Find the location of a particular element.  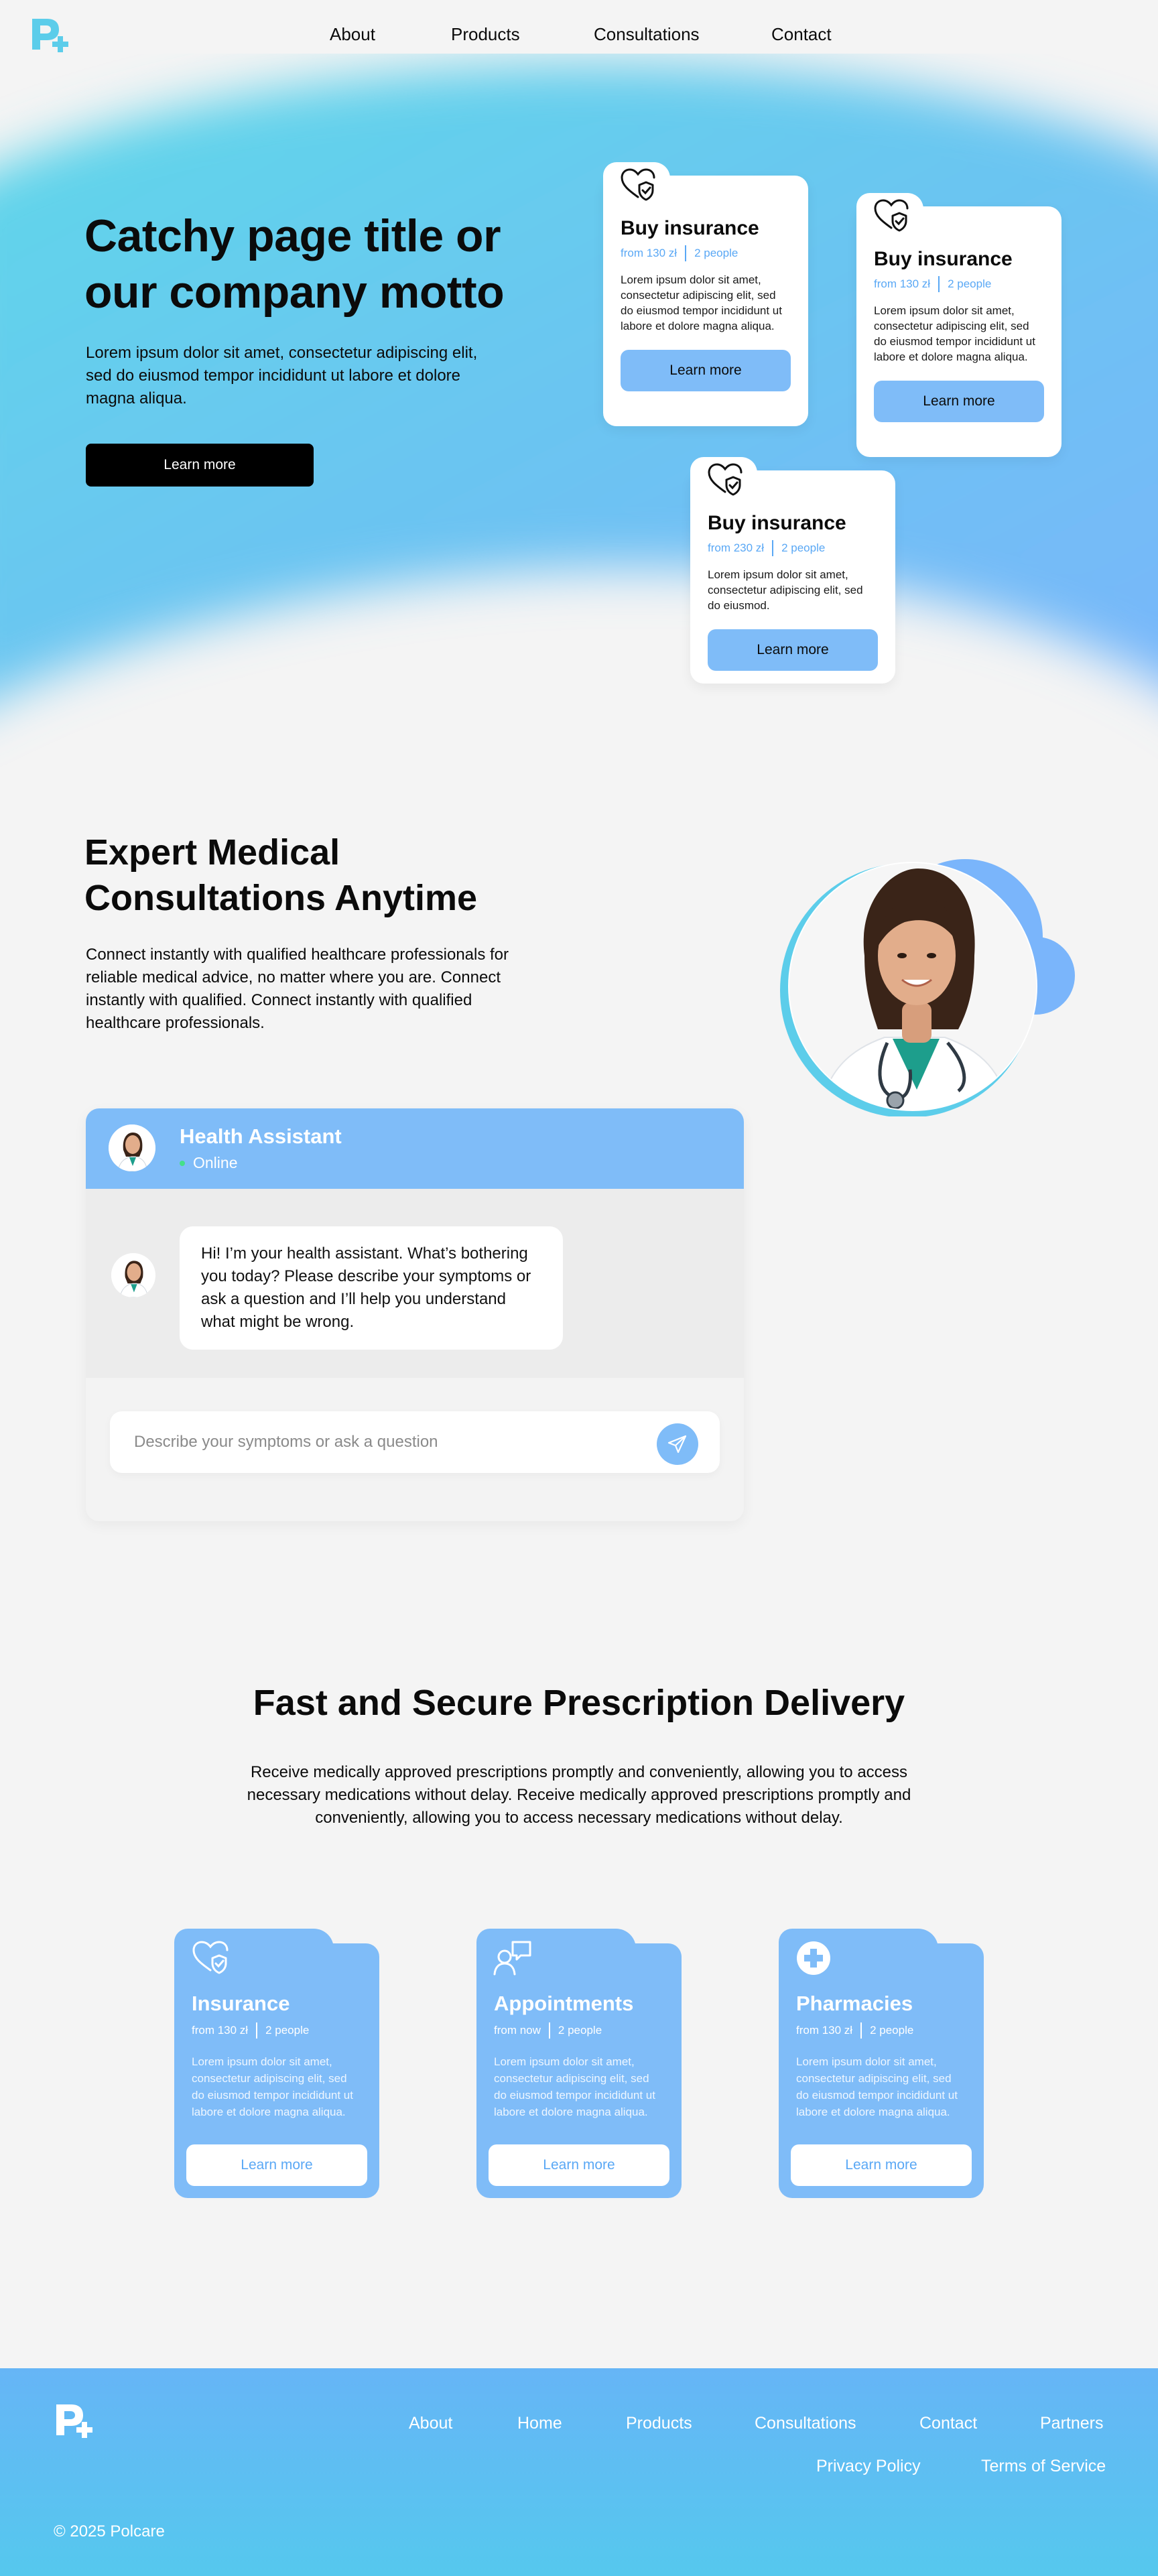

card-title: Insurance is located at coordinates (241, 2003).